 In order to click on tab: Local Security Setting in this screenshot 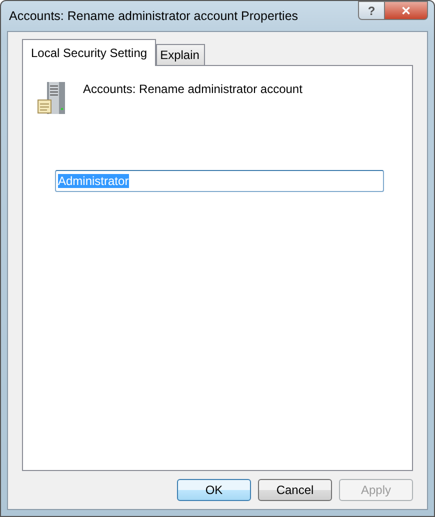, I will do `click(89, 52)`.